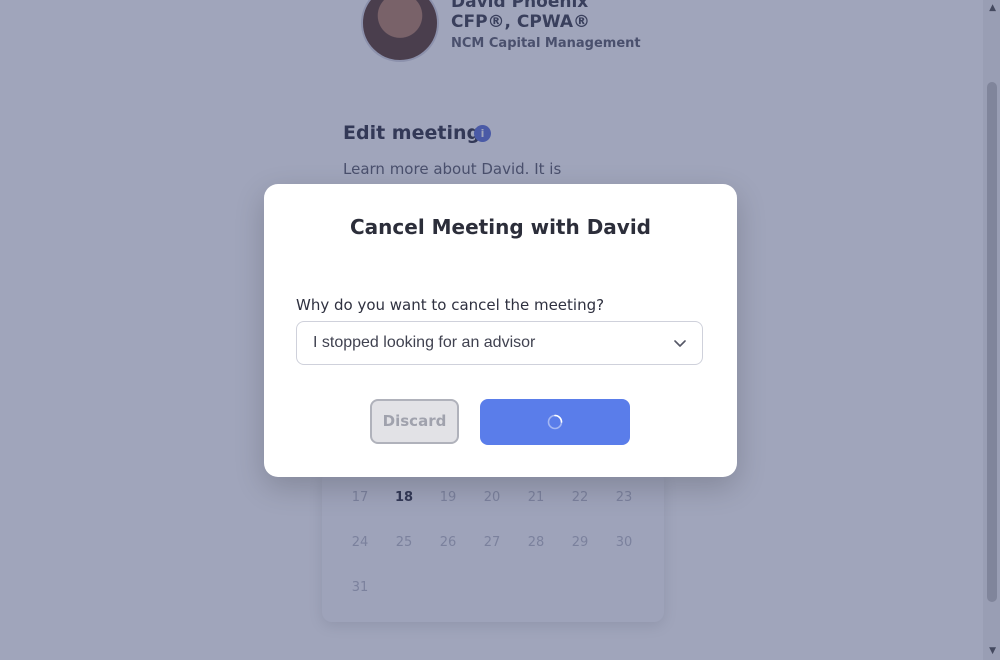 Image resolution: width=1000 pixels, height=660 pixels. I want to click on cancel-reason-select: I stopped looking for an advisor, so click(499, 343).